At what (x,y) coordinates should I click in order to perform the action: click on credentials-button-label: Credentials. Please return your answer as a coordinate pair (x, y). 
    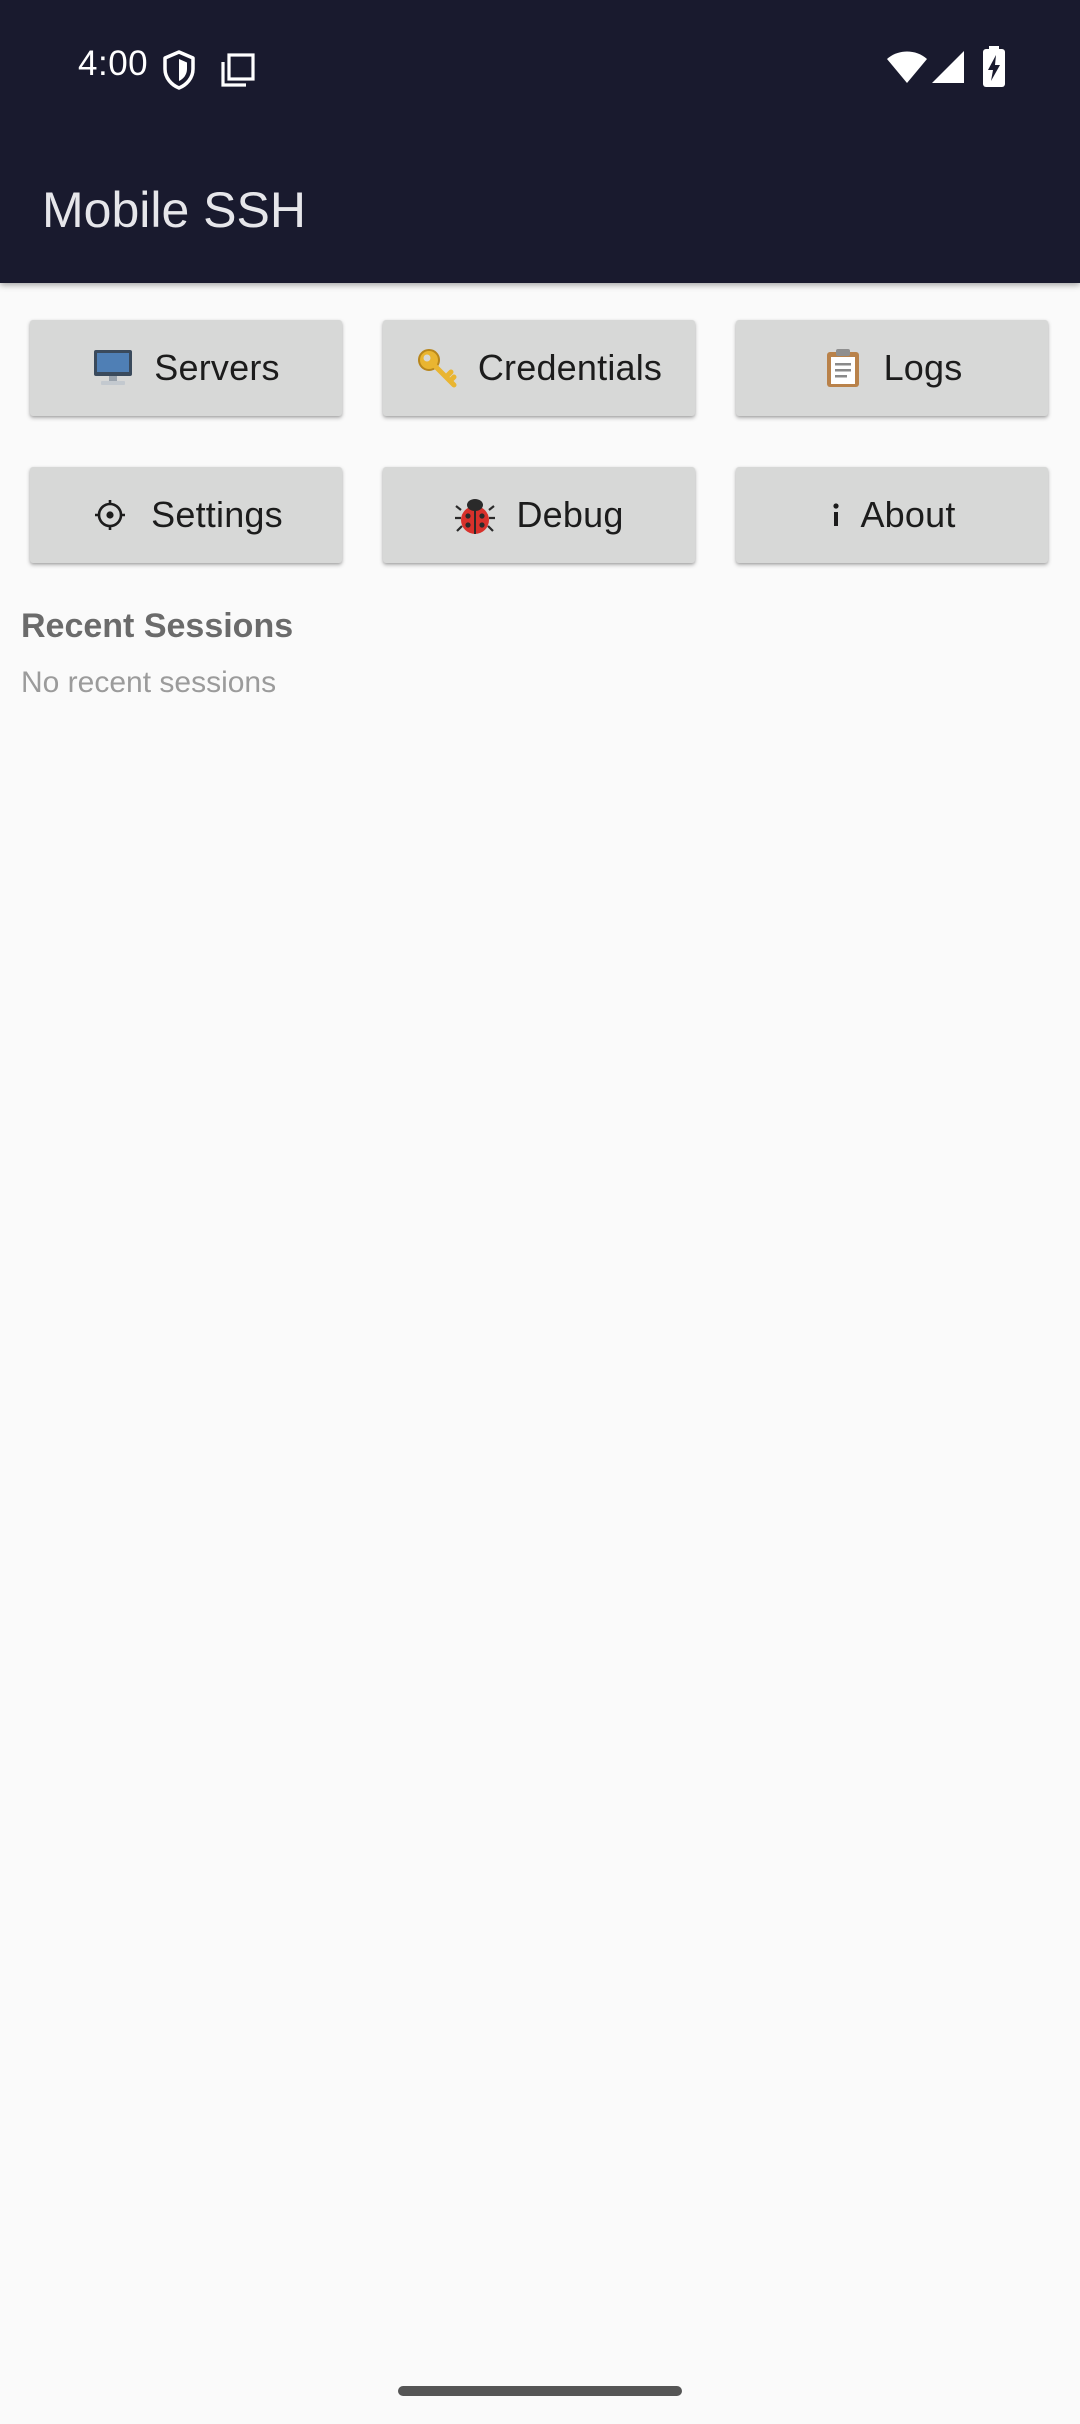
    Looking at the image, I should click on (570, 367).